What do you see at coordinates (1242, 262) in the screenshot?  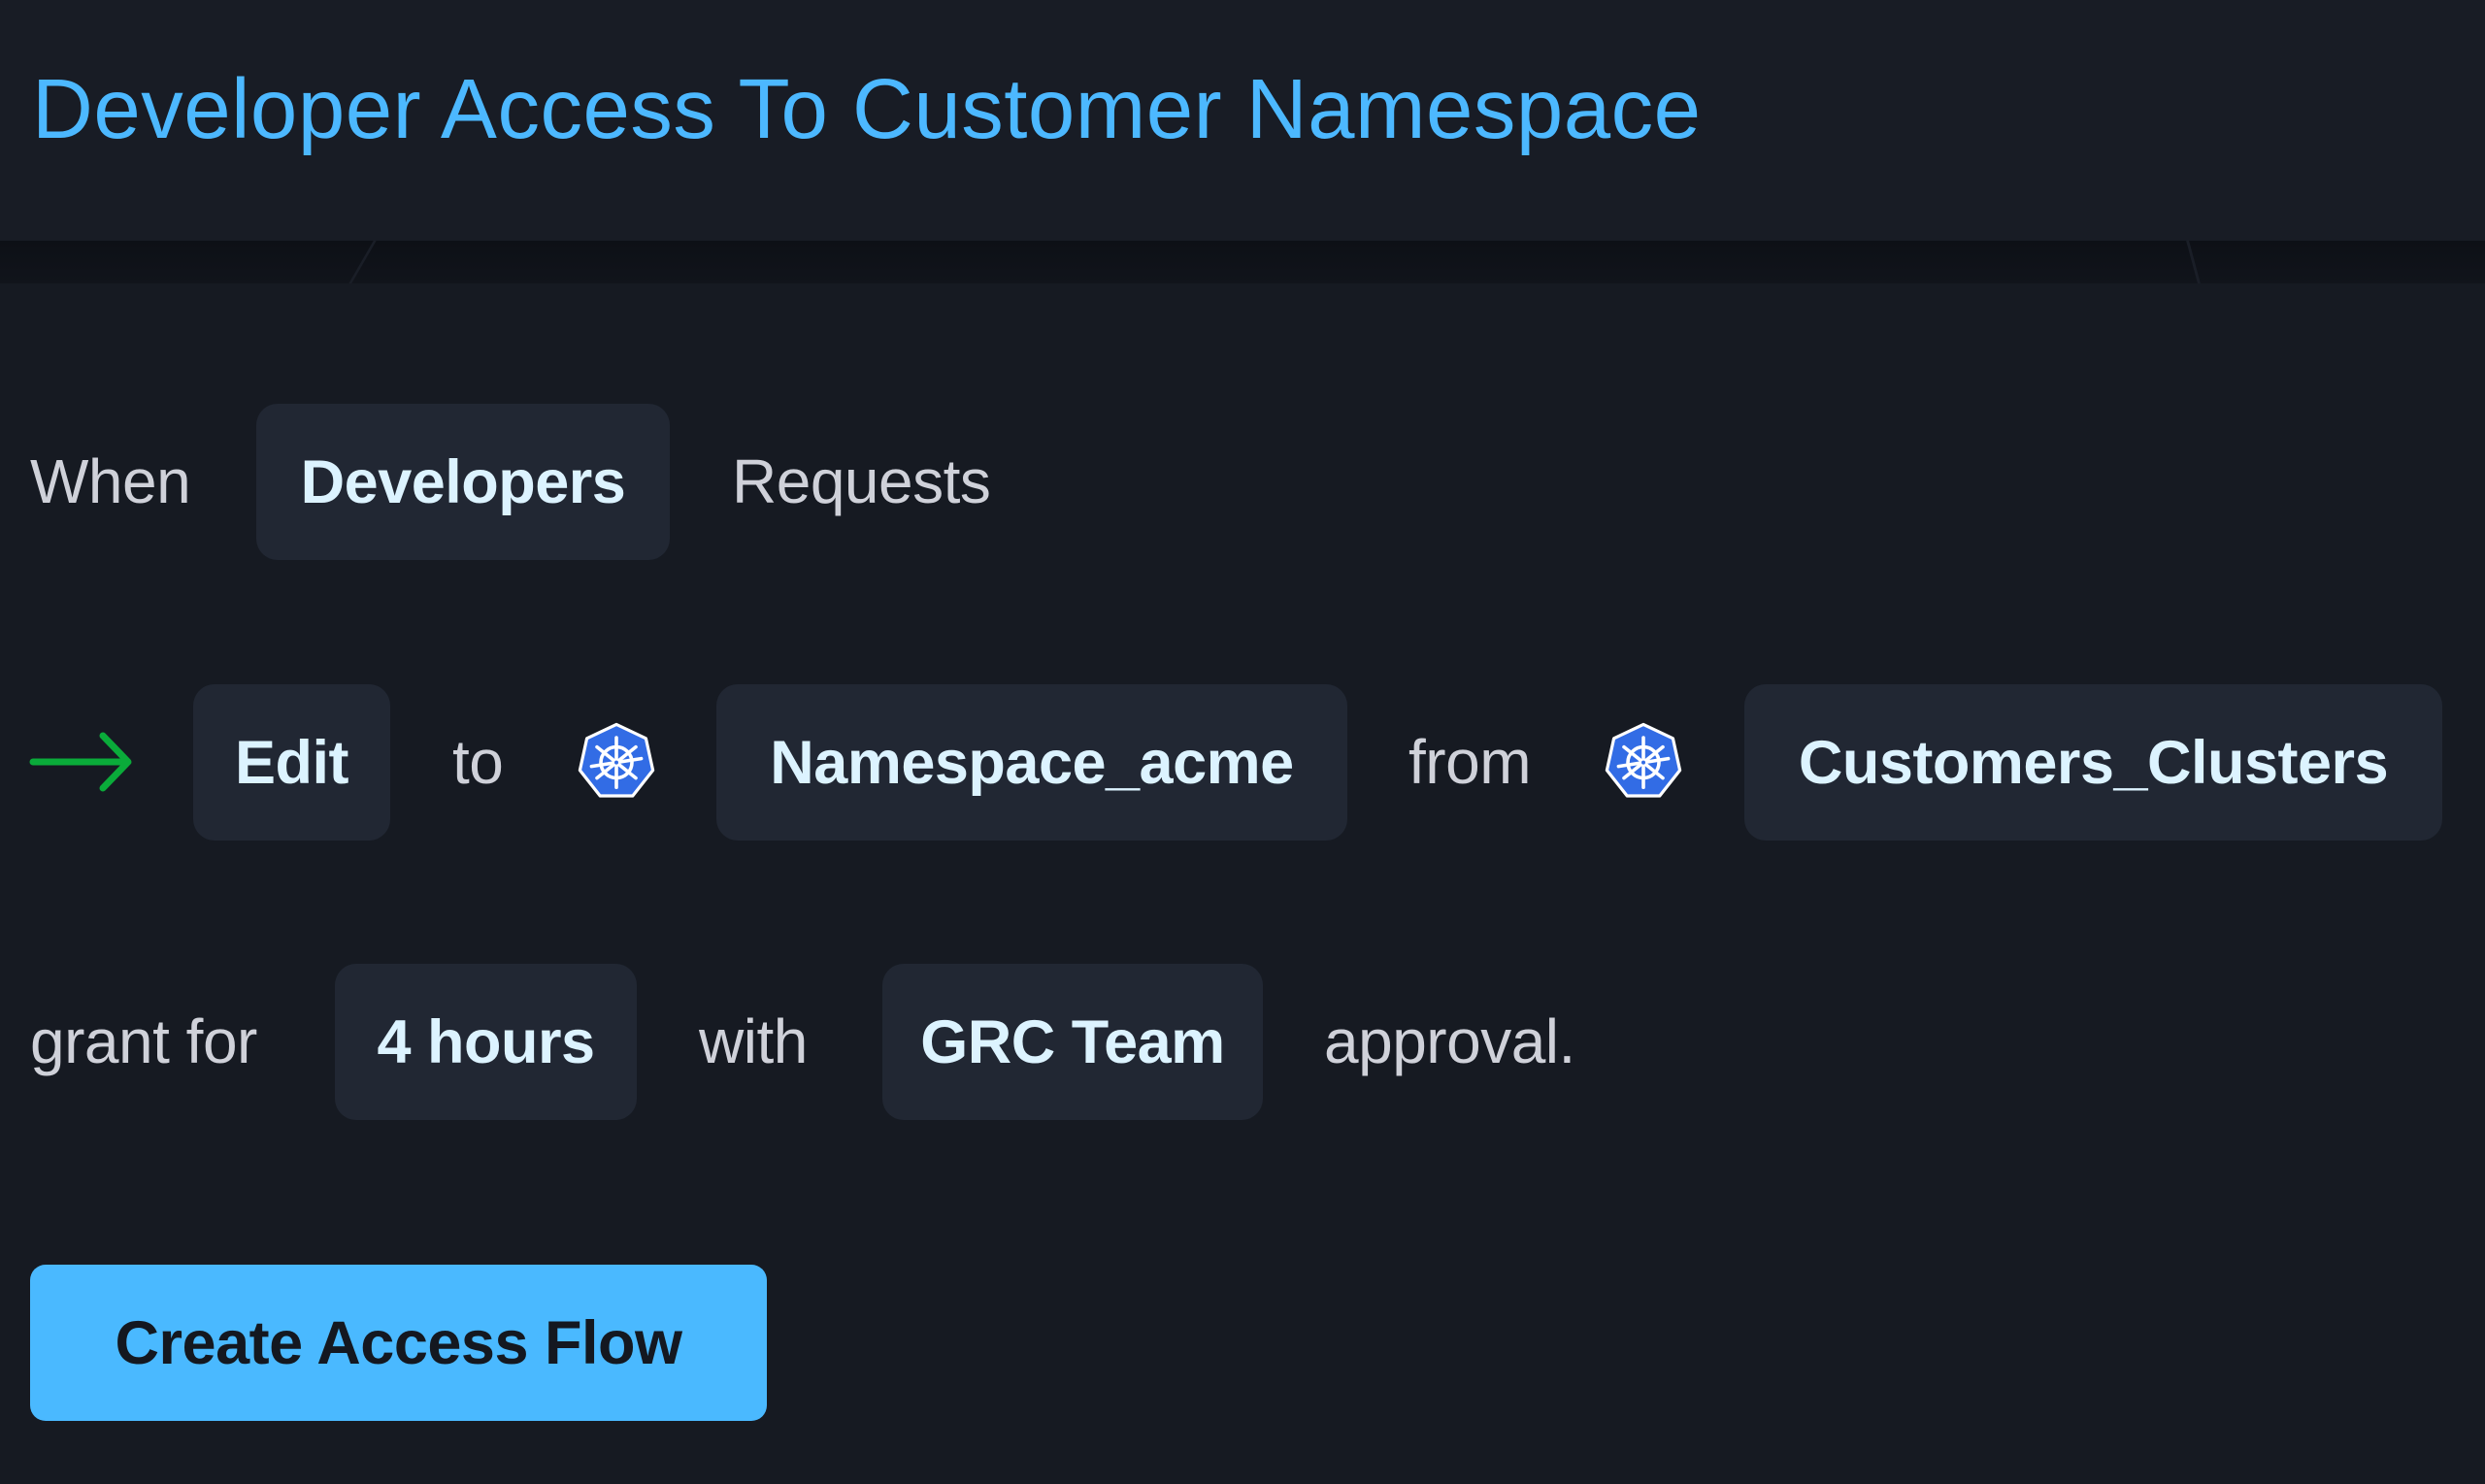 I see `header-shadow` at bounding box center [1242, 262].